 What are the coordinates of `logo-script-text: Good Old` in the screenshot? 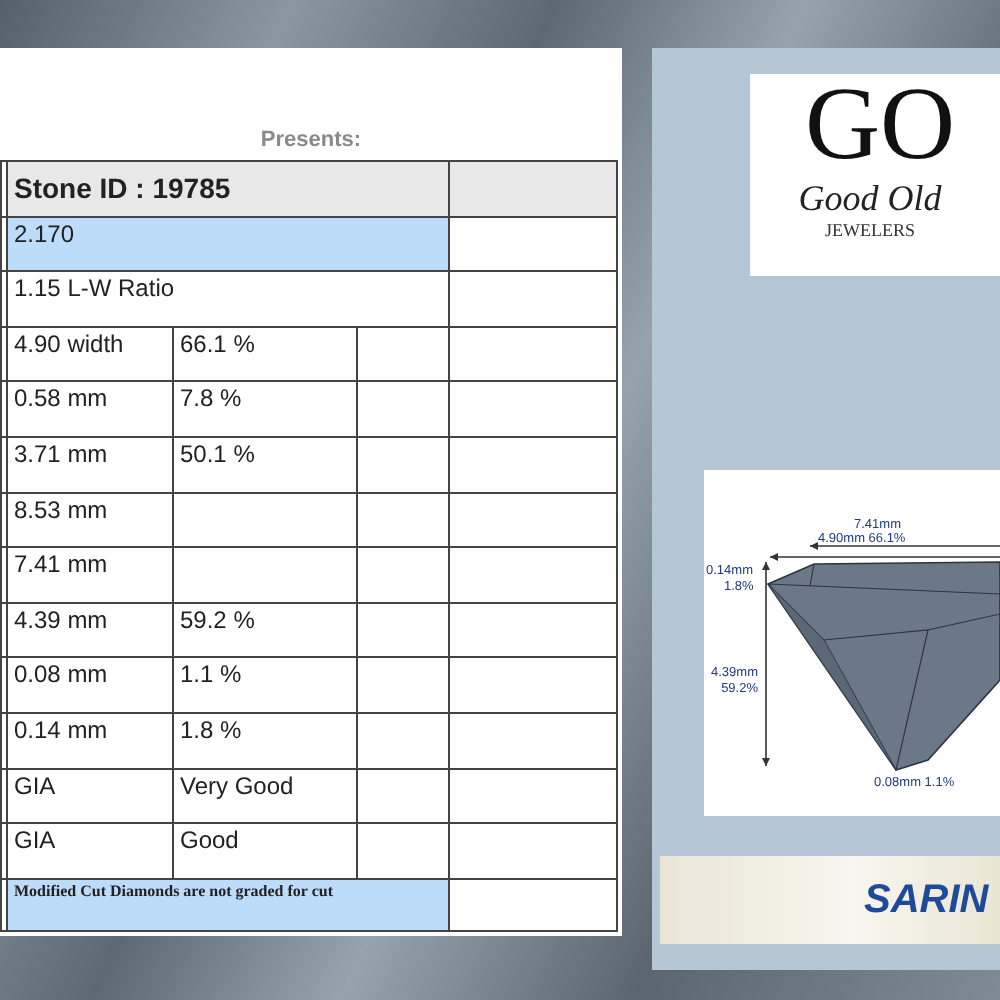 It's located at (870, 199).